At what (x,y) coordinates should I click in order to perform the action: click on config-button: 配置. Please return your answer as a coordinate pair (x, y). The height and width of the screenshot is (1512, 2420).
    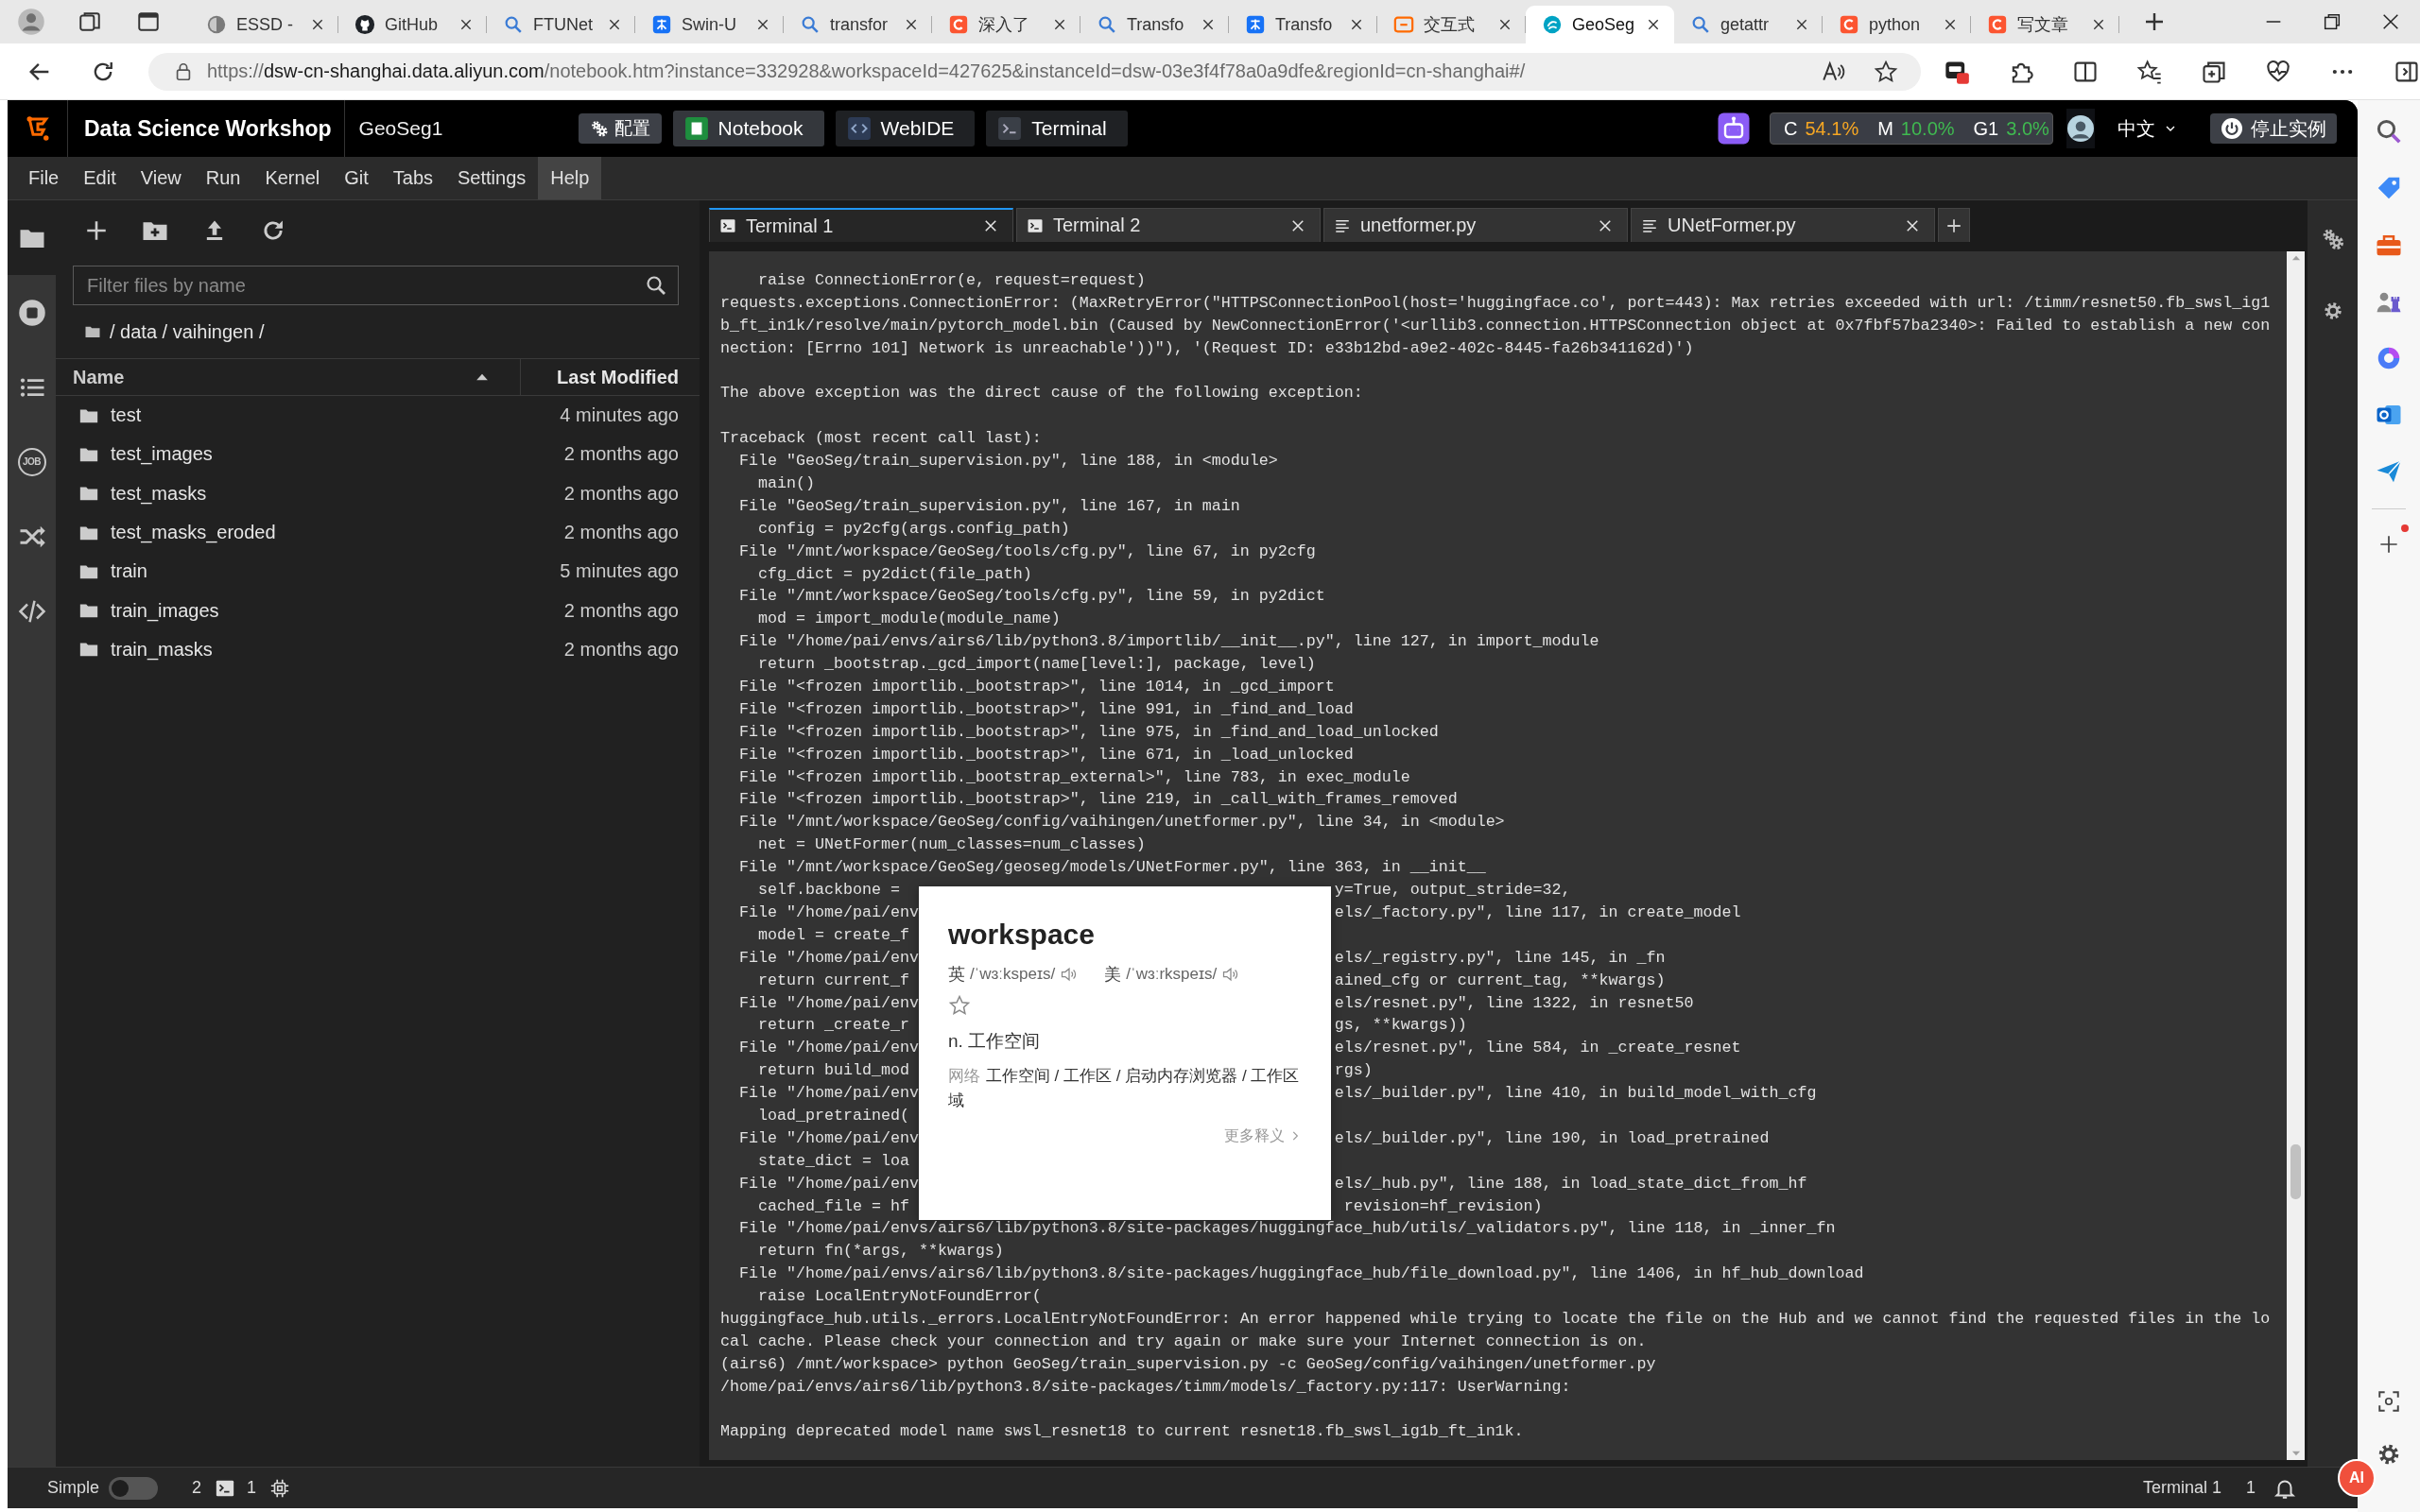
    Looking at the image, I should click on (620, 128).